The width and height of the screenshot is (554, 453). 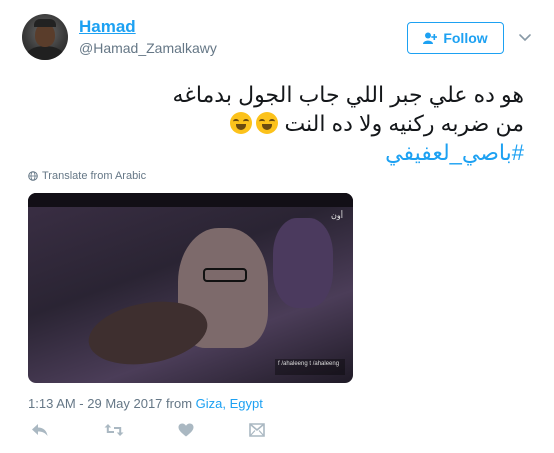 I want to click on follow-button: Follow, so click(x=455, y=38).